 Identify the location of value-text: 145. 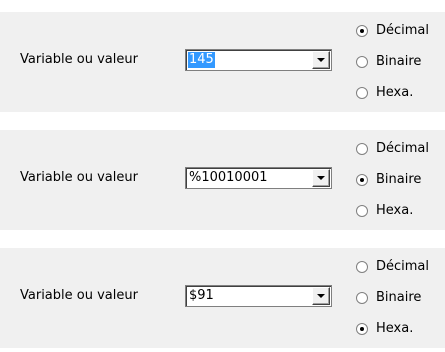
(201, 60).